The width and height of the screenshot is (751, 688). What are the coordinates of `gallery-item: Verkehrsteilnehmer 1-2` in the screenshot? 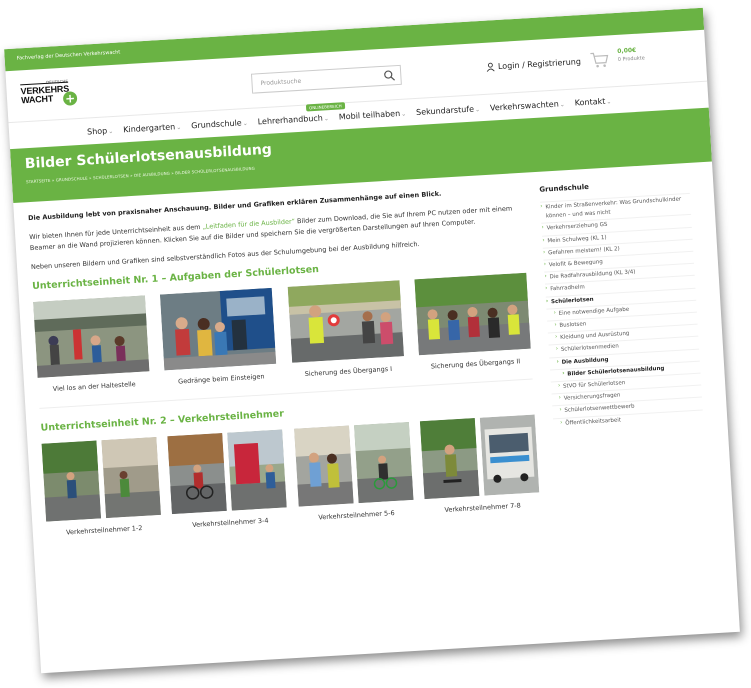 It's located at (101, 487).